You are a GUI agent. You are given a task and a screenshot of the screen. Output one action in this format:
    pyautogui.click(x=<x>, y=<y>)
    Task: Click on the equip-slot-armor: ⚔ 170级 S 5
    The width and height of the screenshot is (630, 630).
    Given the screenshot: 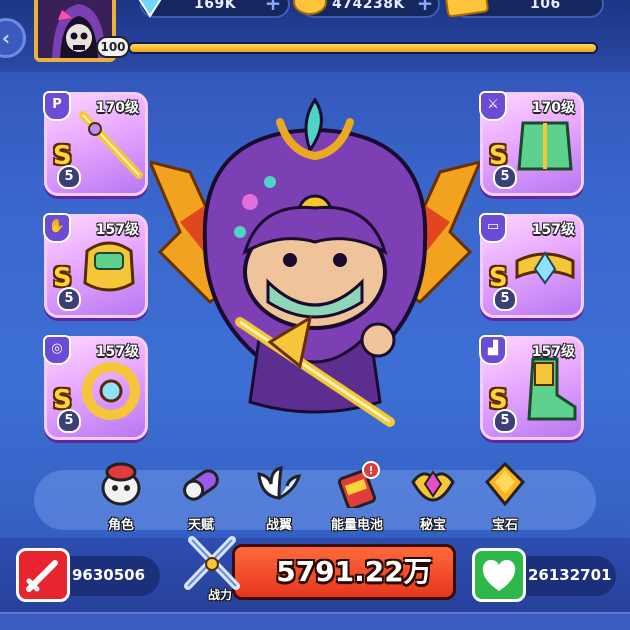 What is the action you would take?
    pyautogui.click(x=531, y=143)
    